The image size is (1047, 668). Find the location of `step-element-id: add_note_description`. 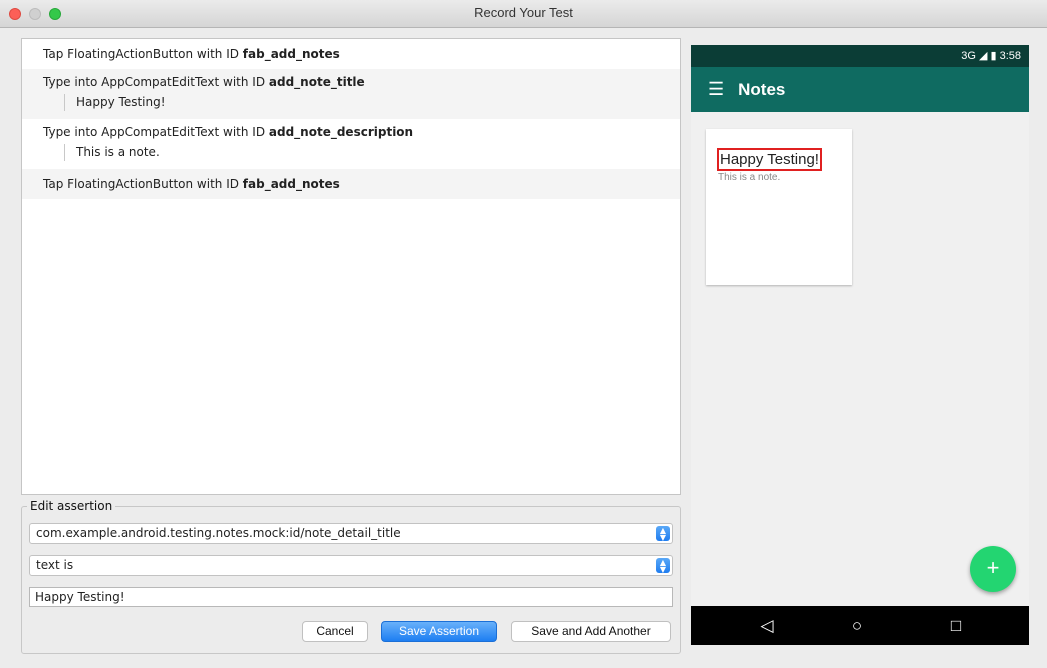

step-element-id: add_note_description is located at coordinates (341, 132).